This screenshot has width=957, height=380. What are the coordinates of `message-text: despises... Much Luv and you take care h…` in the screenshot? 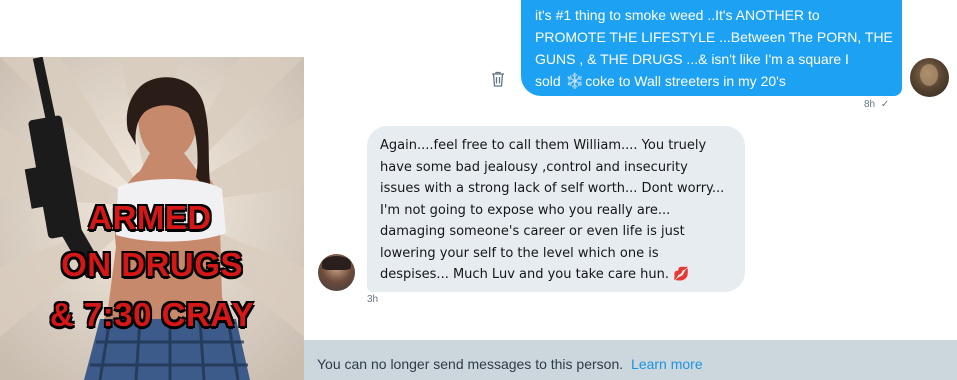 It's located at (525, 274).